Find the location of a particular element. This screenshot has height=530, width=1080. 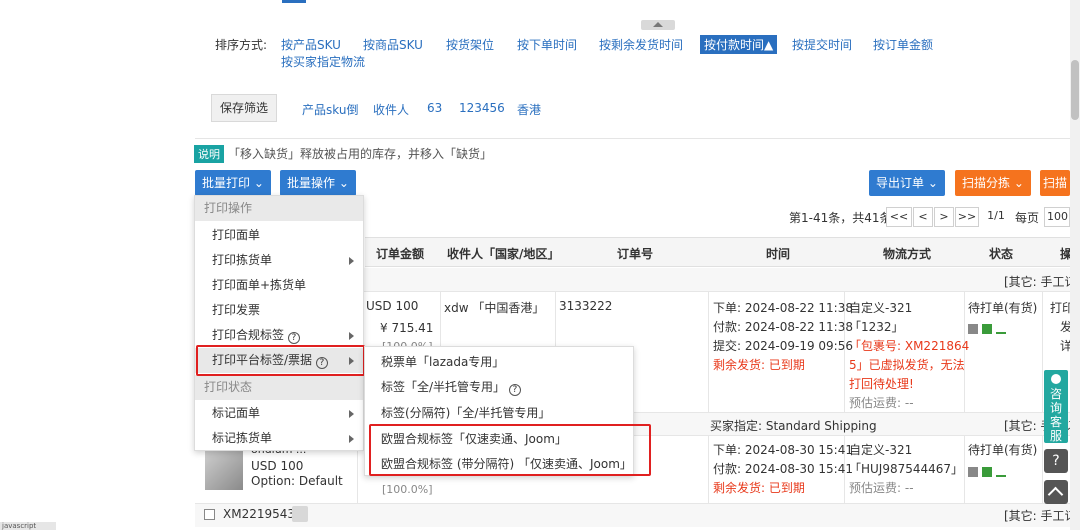

pager-next: > is located at coordinates (944, 217).